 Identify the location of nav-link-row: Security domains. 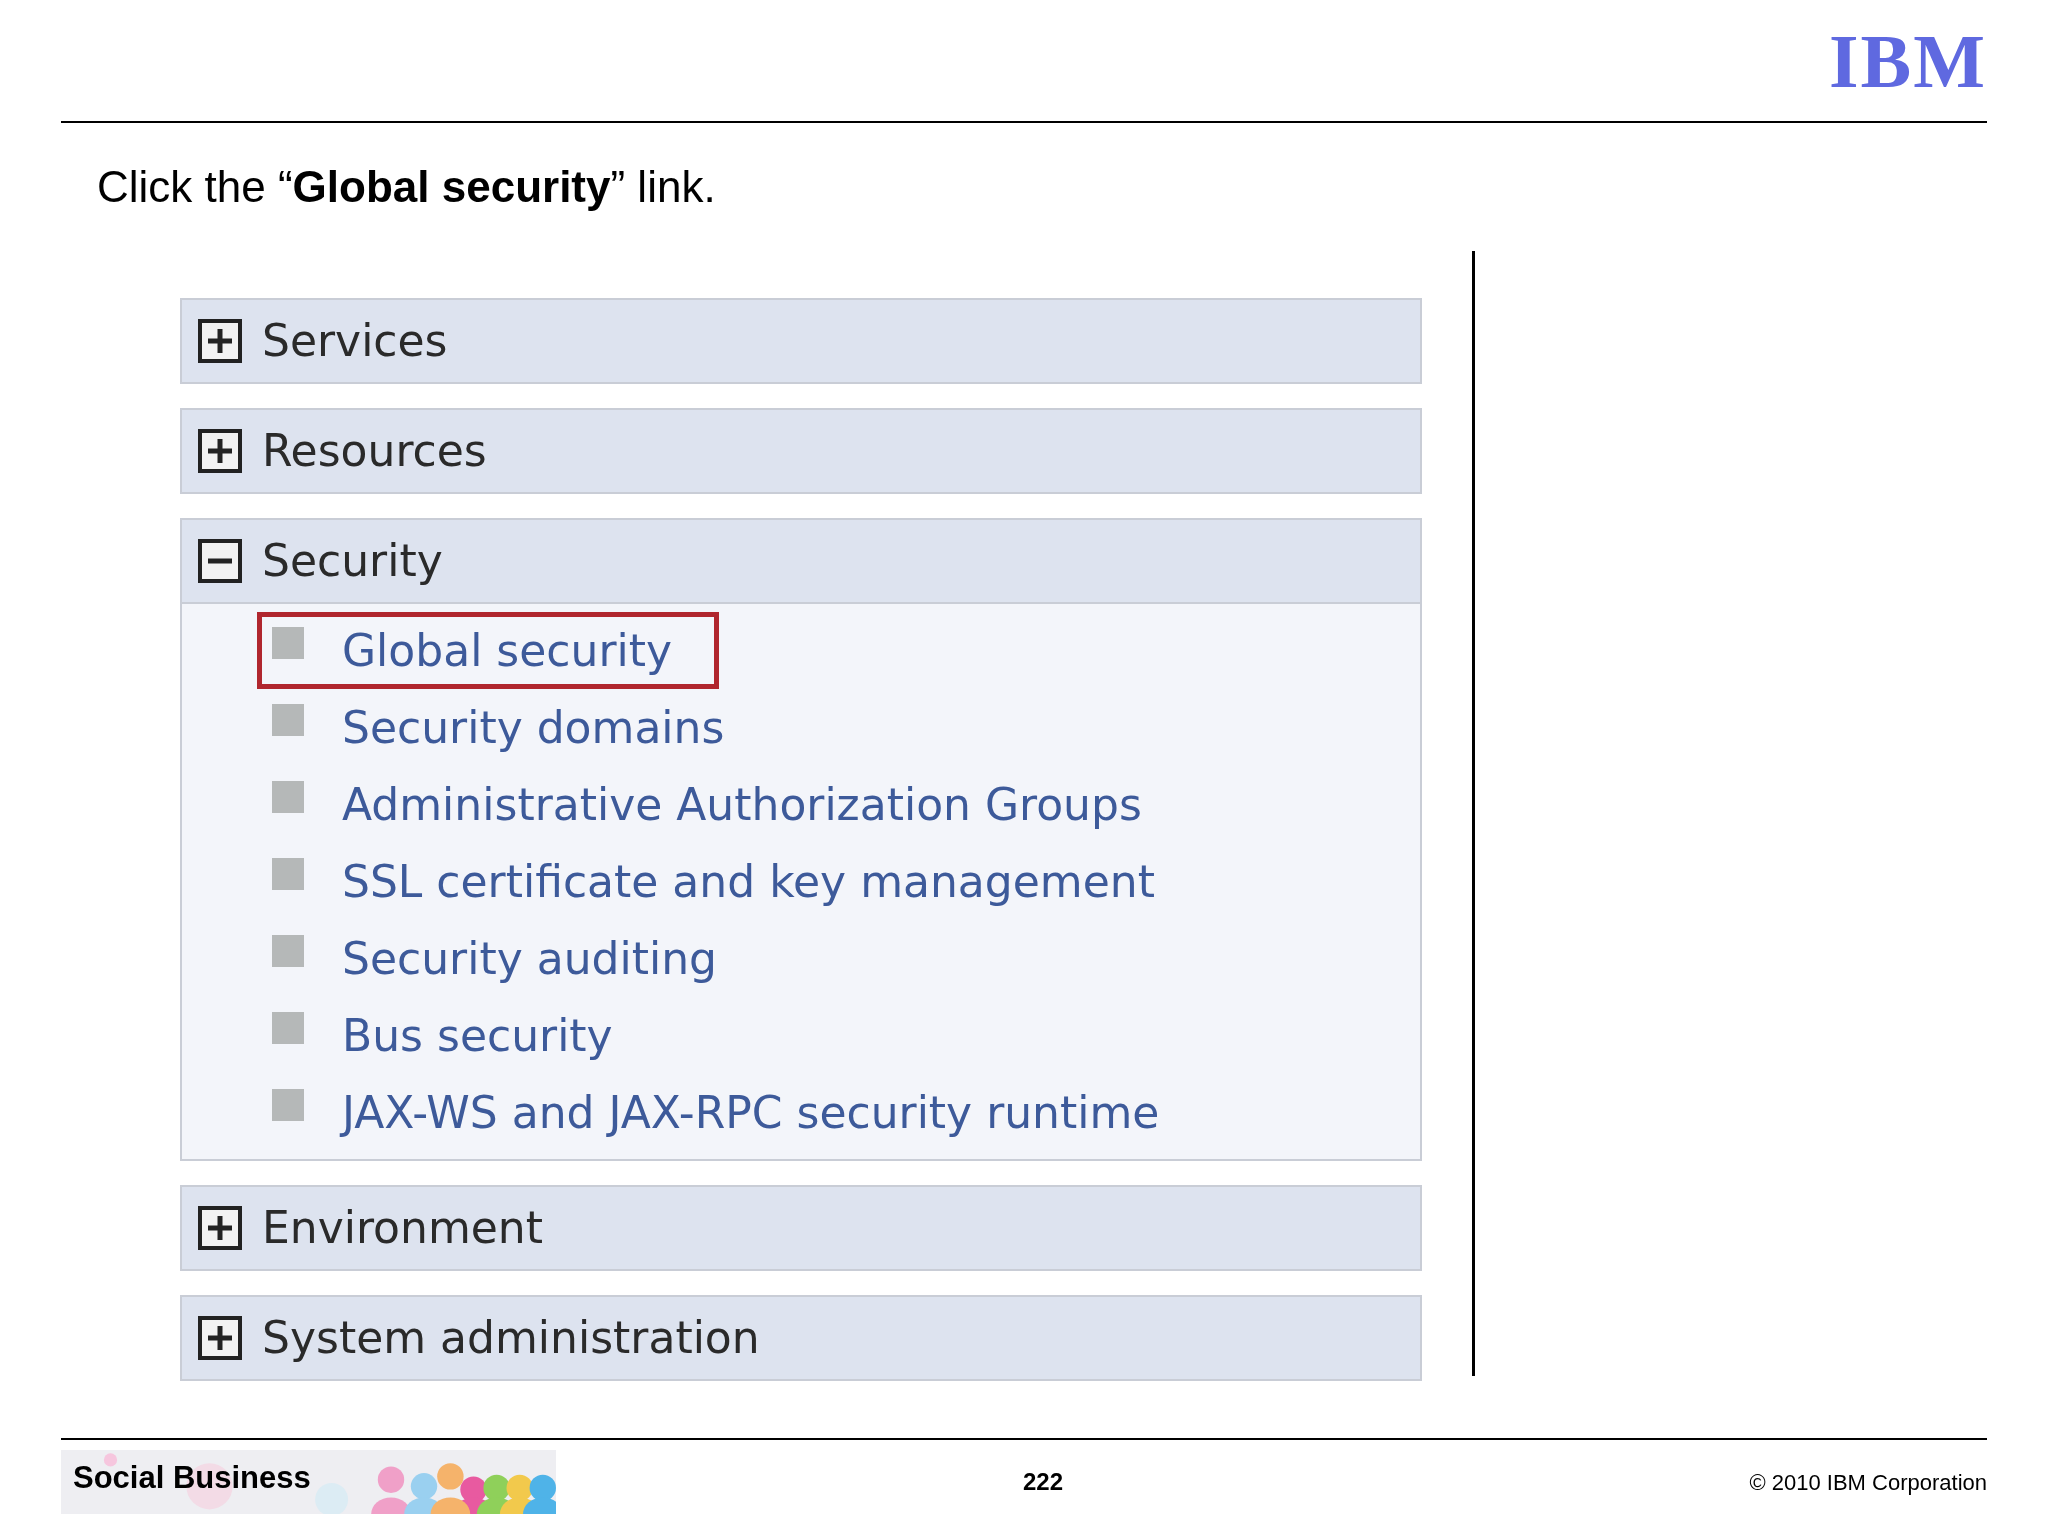
(514, 727).